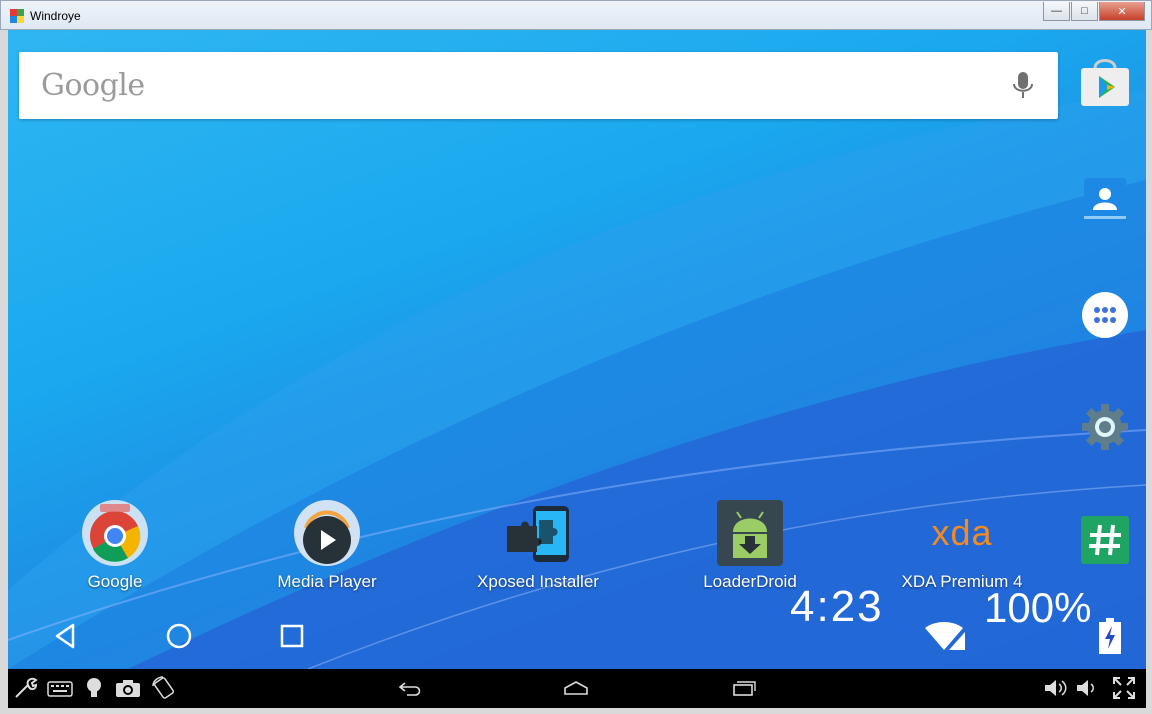 The height and width of the screenshot is (714, 1152). What do you see at coordinates (576, 15) in the screenshot?
I see `window-titlebar: Windroye — □ ✕` at bounding box center [576, 15].